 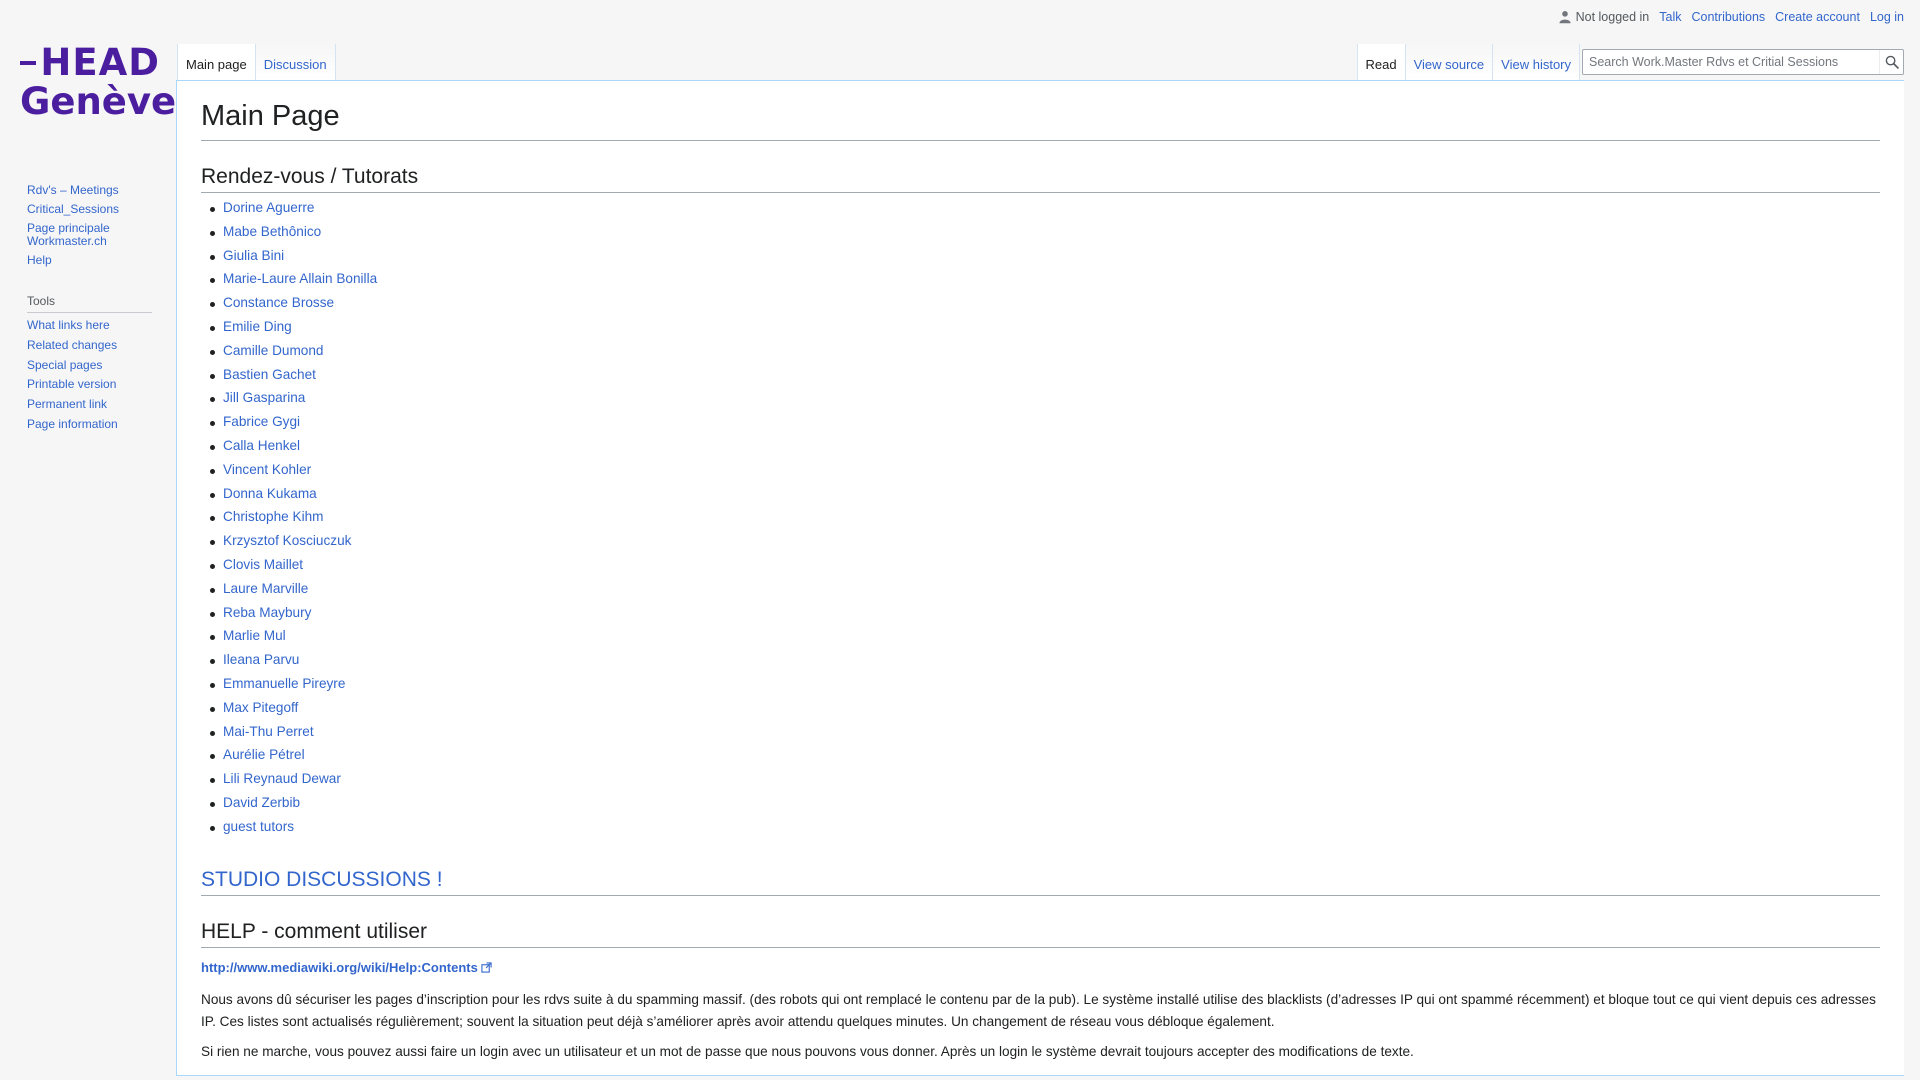 I want to click on tutor-link: Vincent Kohler, so click(x=267, y=469).